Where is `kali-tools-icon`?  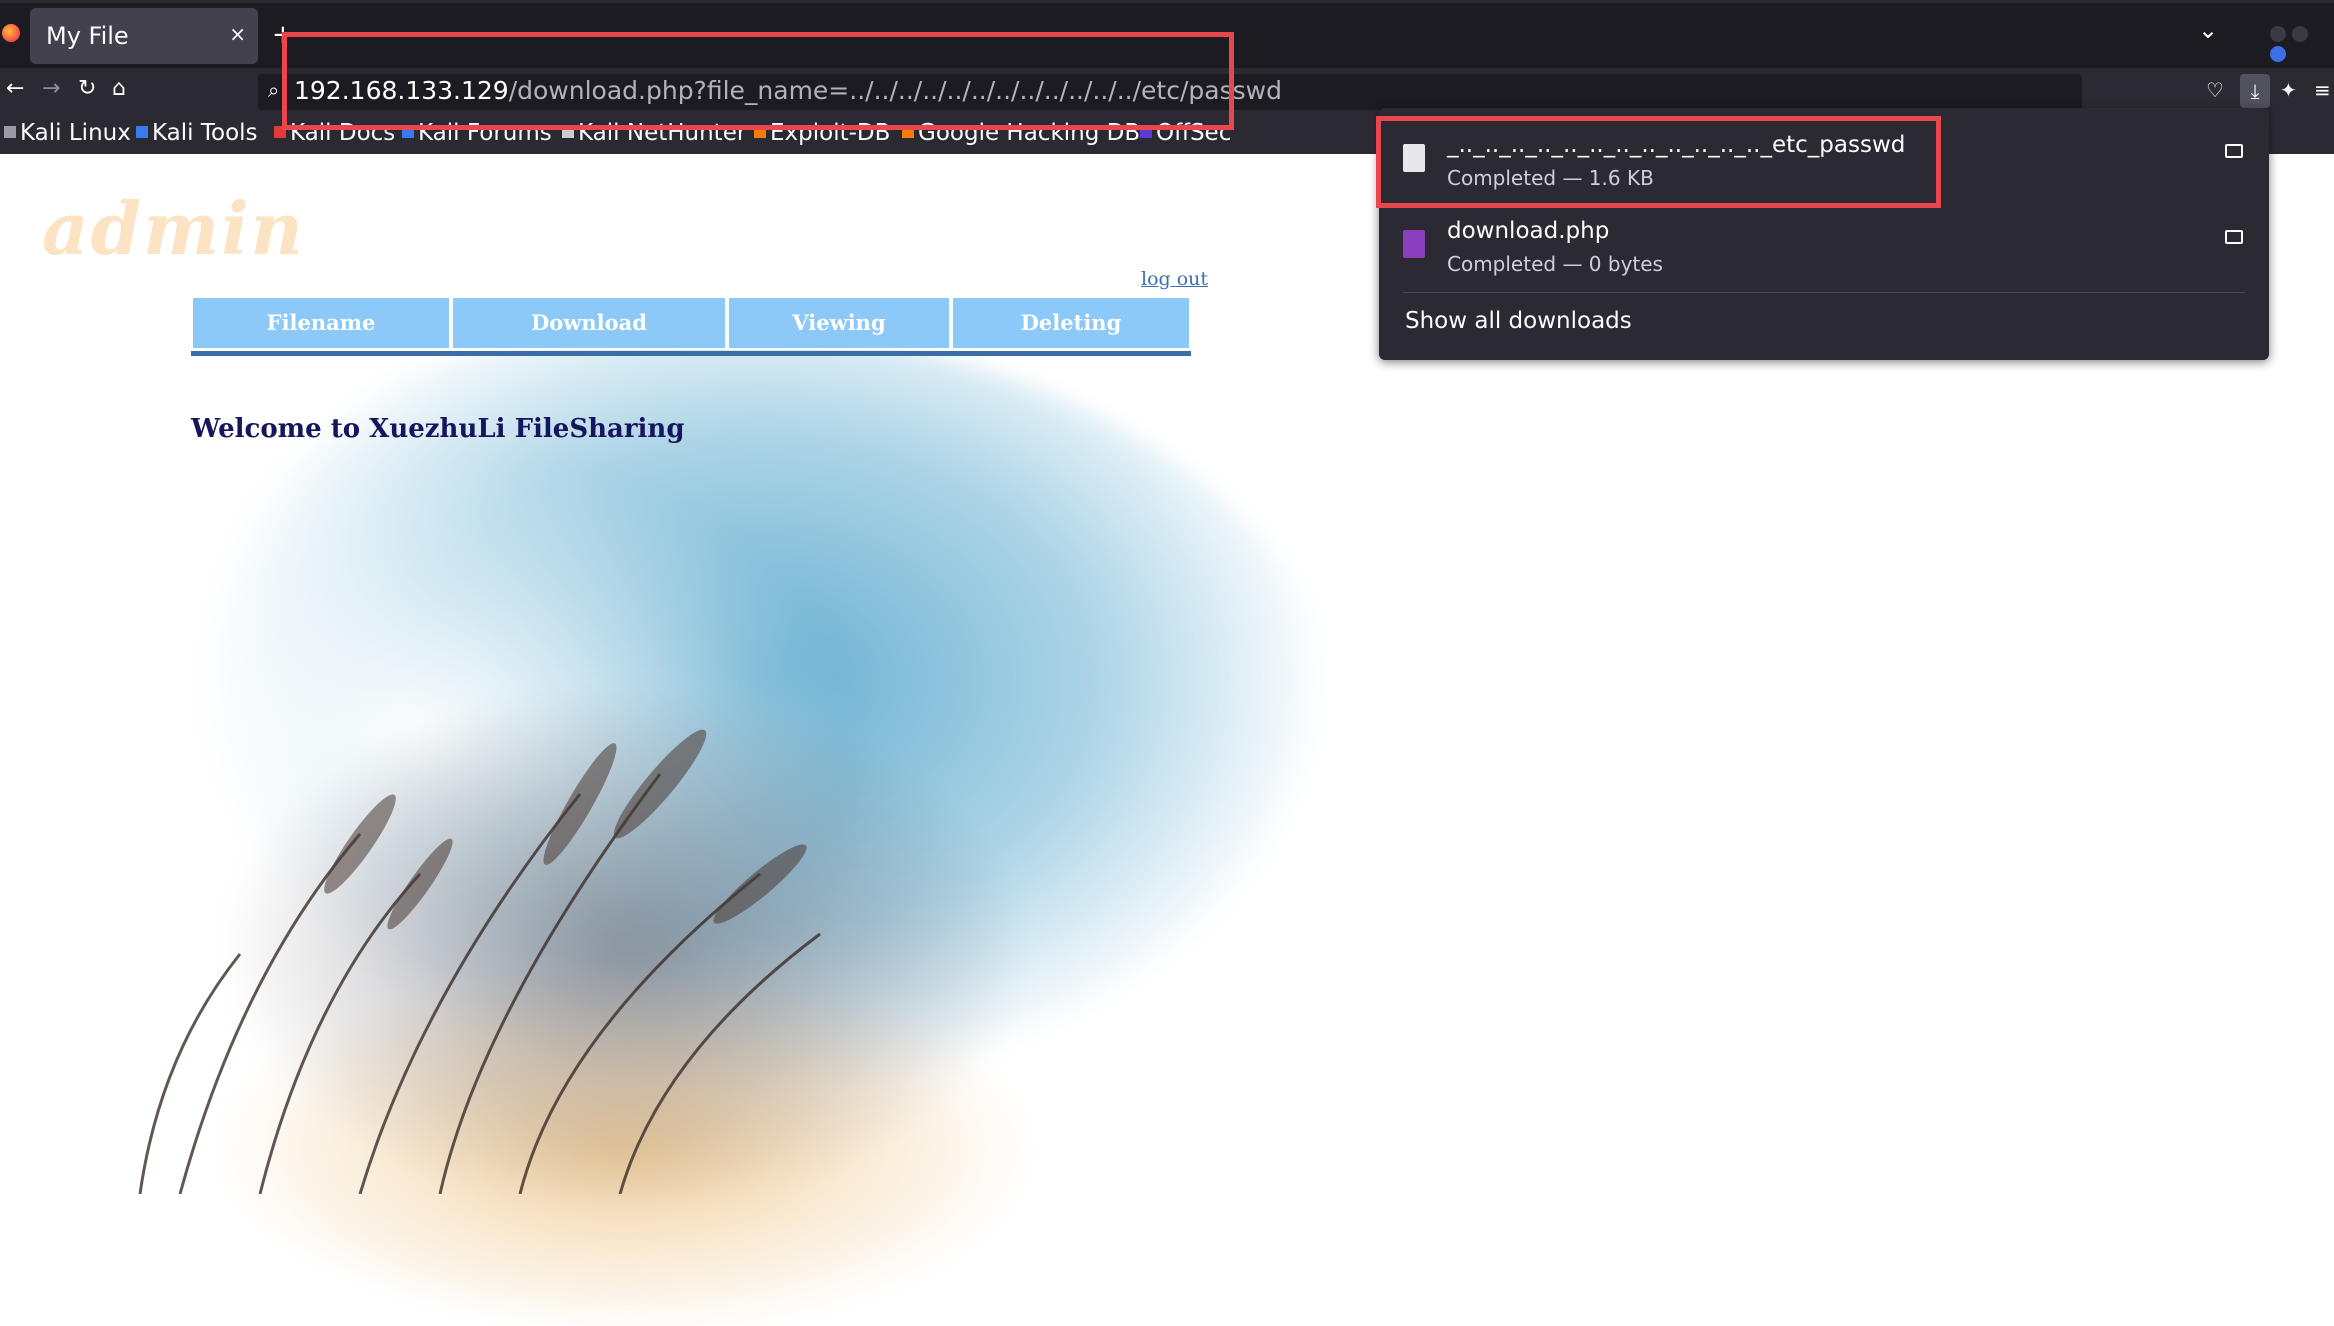
kali-tools-icon is located at coordinates (142, 132).